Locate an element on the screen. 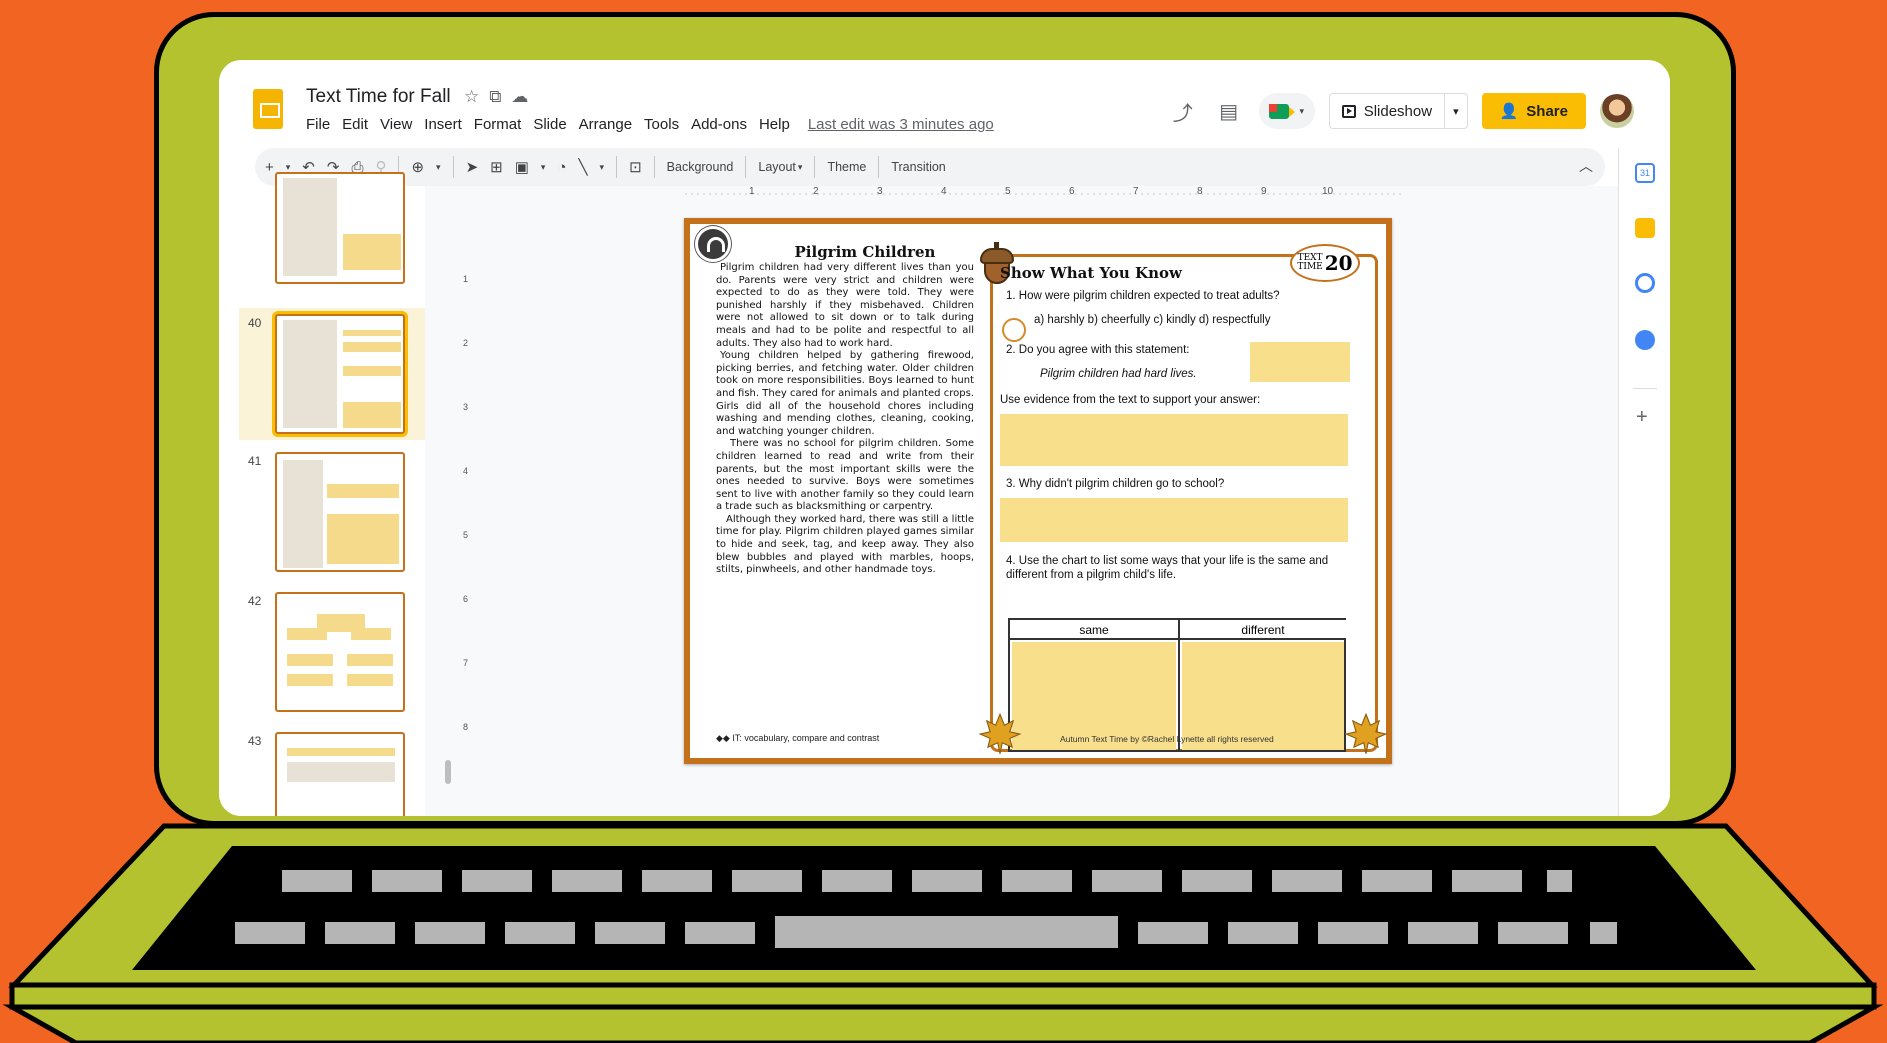 The width and height of the screenshot is (1887, 1043). filmstrip: 40 41 42 43 is located at coordinates (322, 494).